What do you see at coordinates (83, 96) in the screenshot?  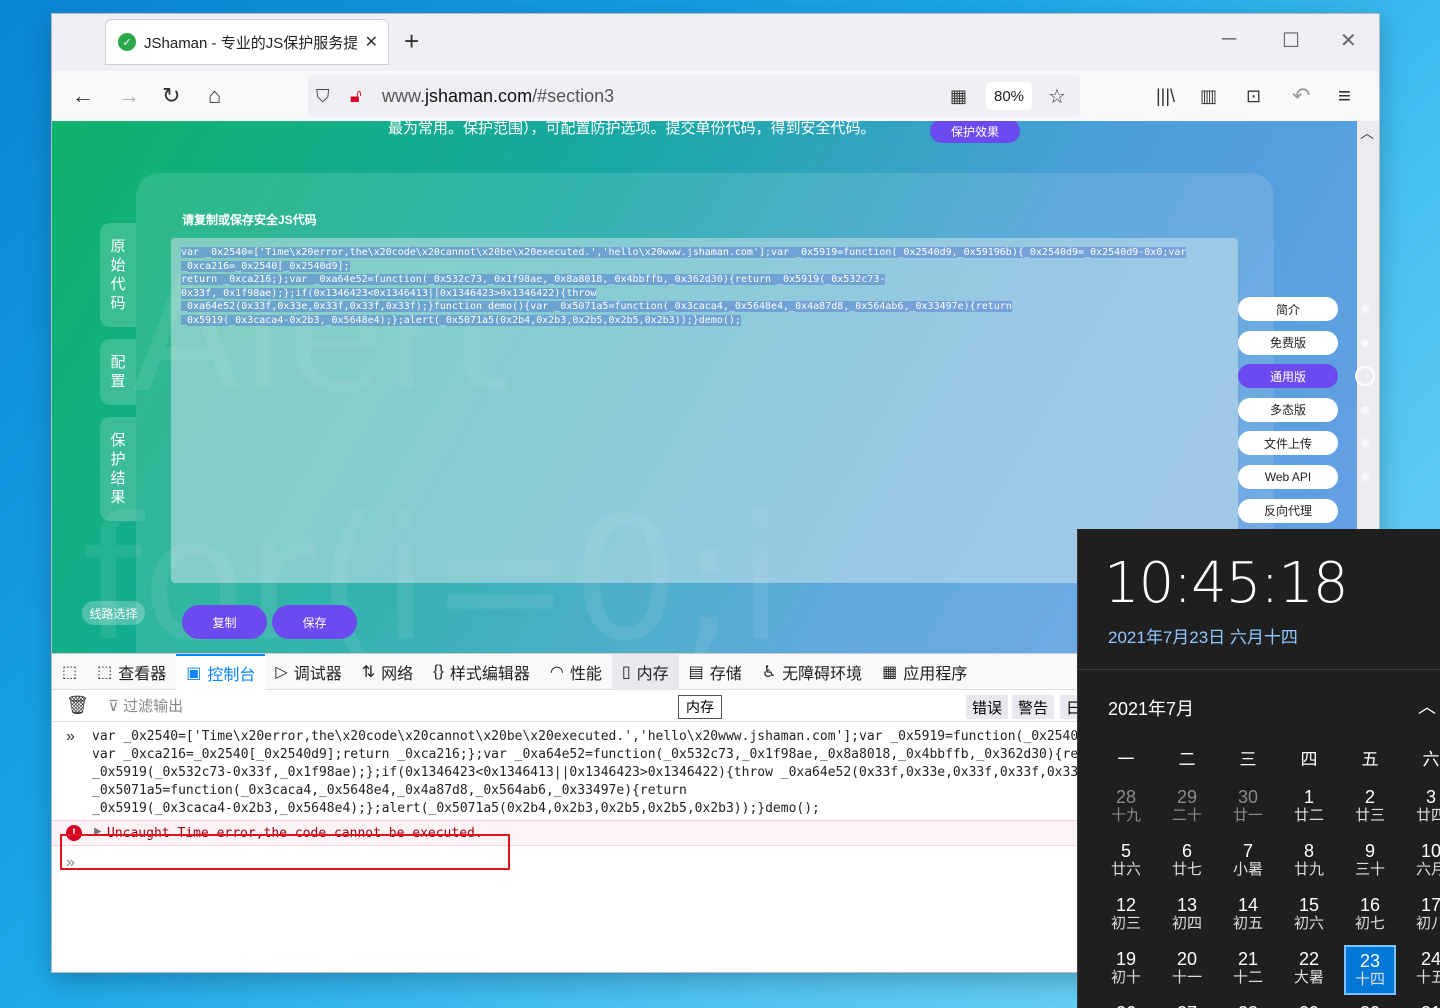 I see `back-icon: ←` at bounding box center [83, 96].